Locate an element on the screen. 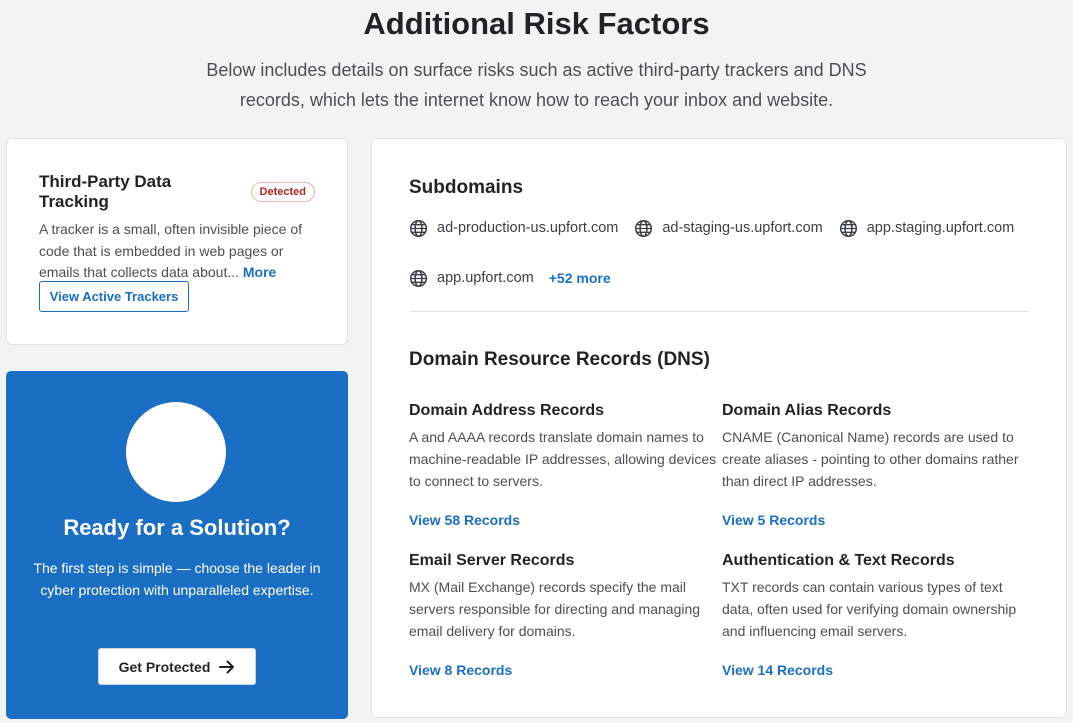 The width and height of the screenshot is (1073, 723). subdomains-title: Subdomains is located at coordinates (466, 187).